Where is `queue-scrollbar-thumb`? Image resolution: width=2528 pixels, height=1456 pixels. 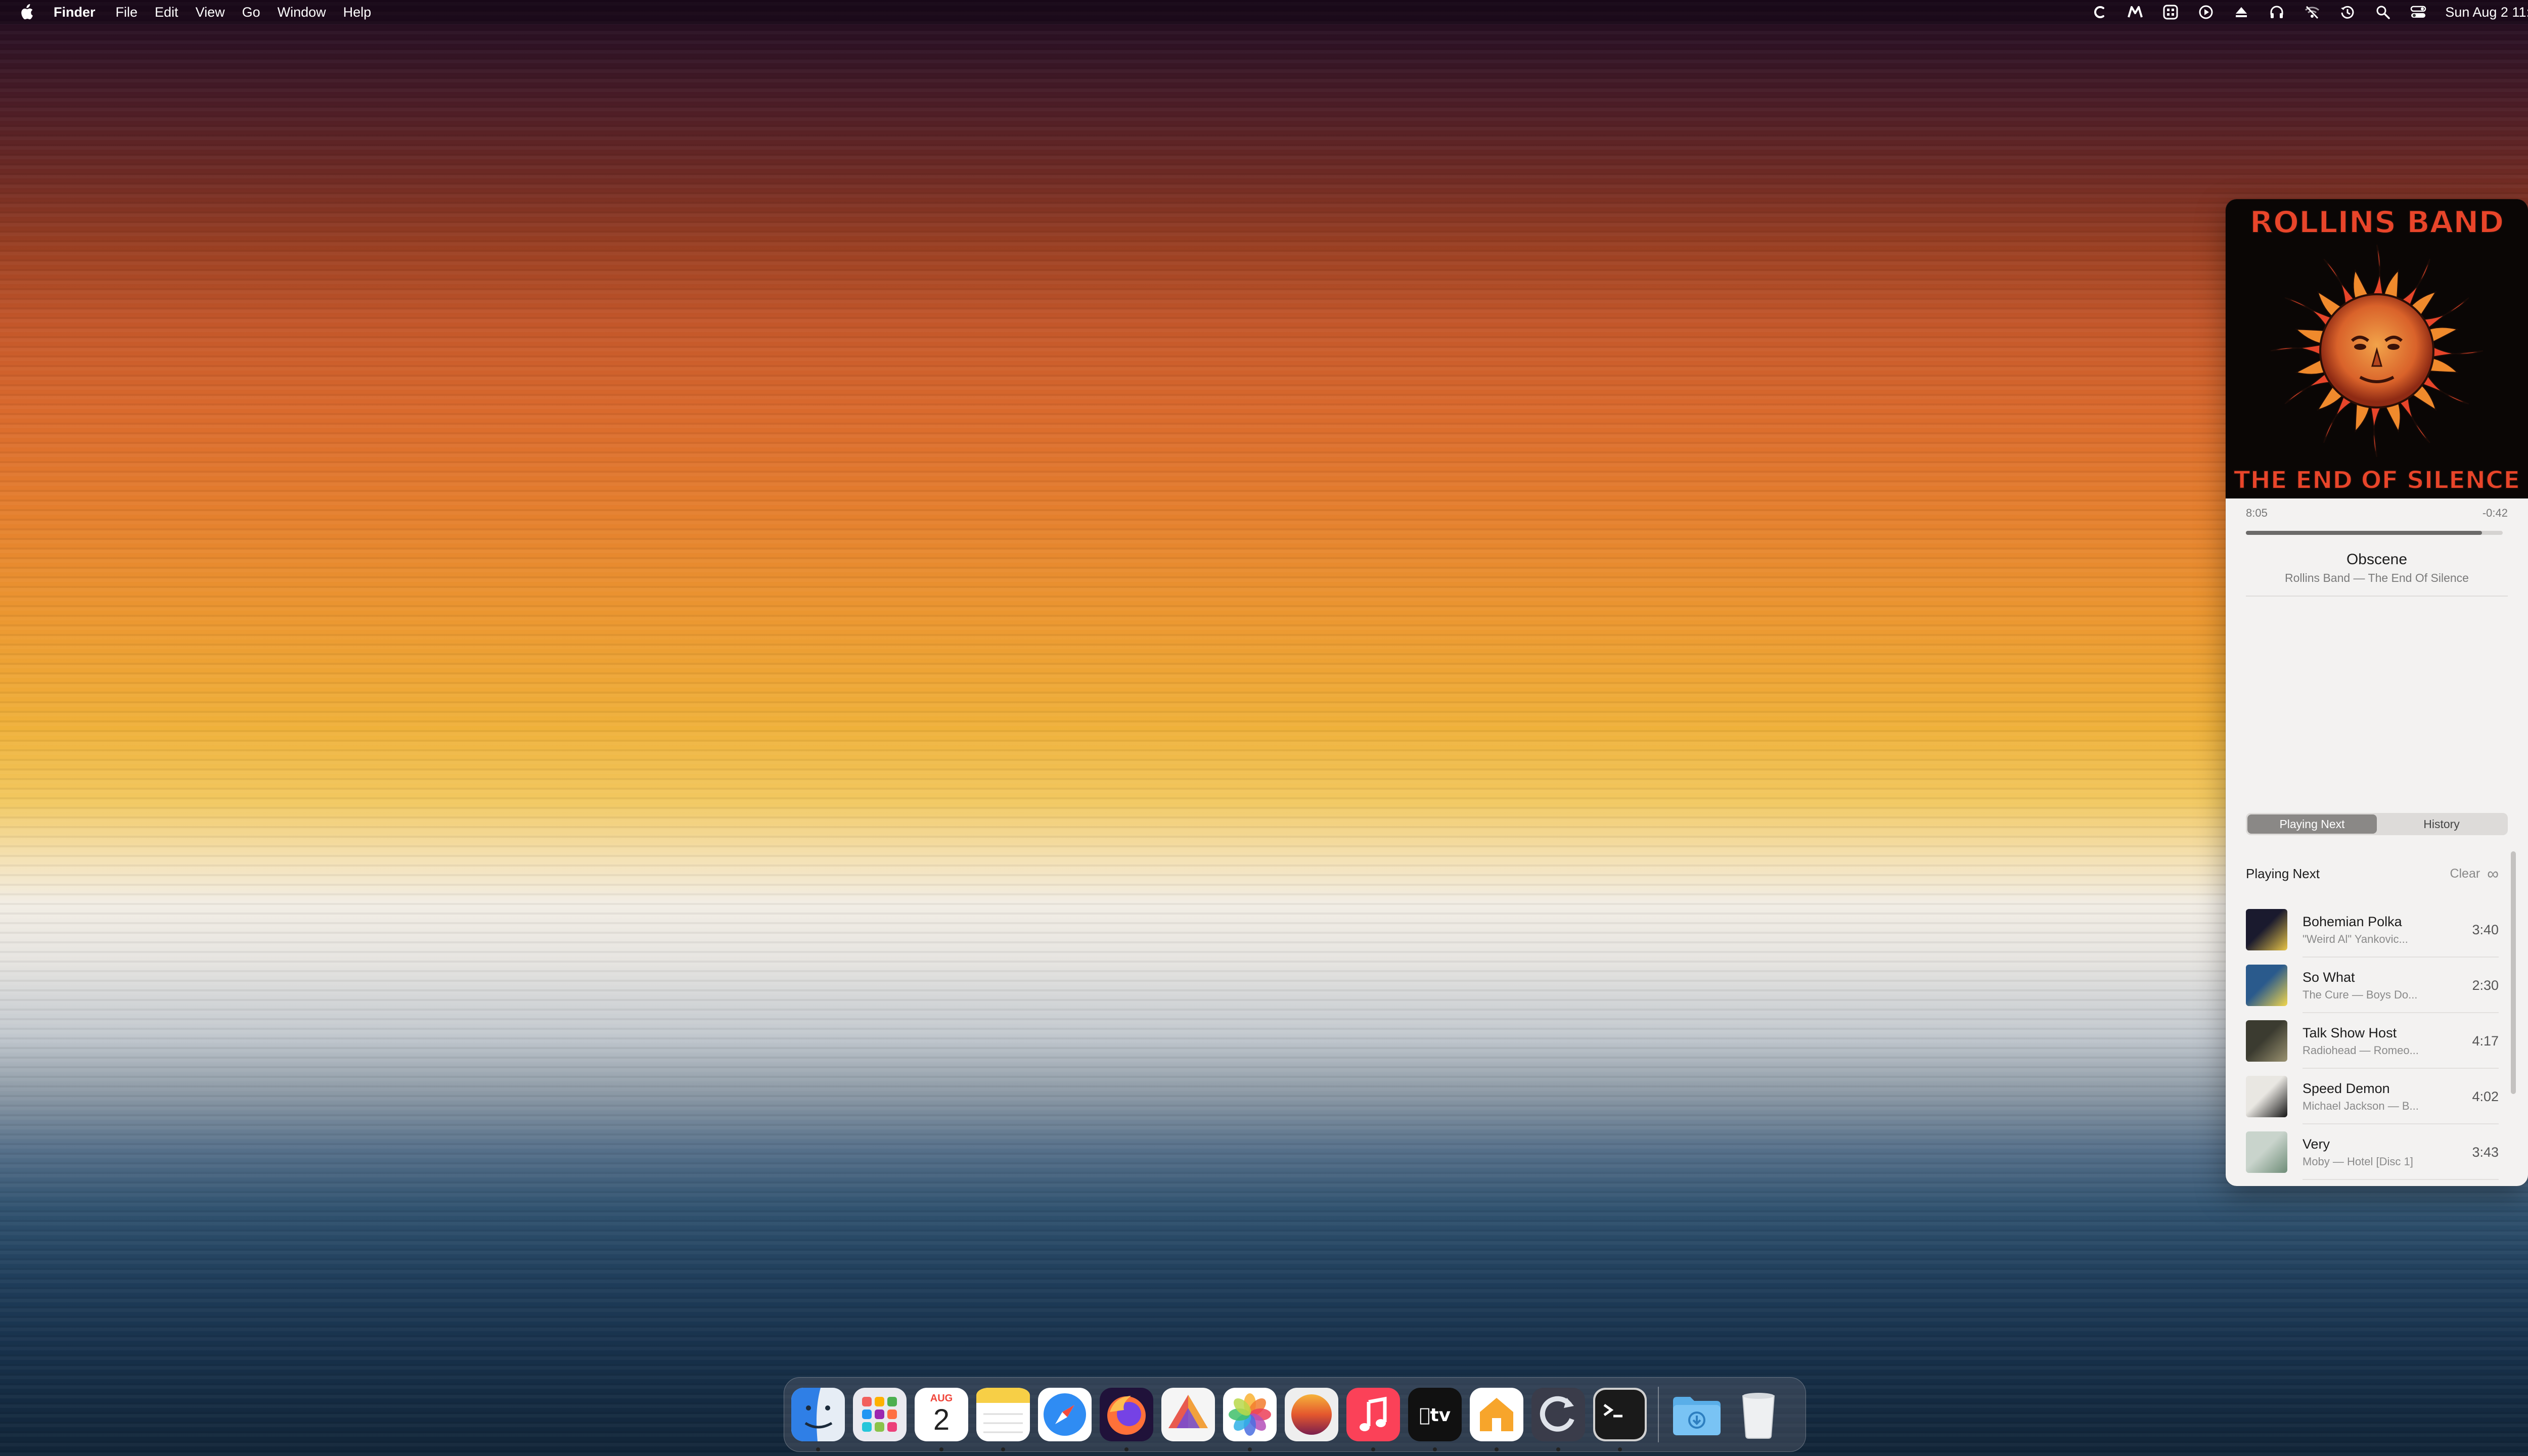
queue-scrollbar-thumb is located at coordinates (2514, 972).